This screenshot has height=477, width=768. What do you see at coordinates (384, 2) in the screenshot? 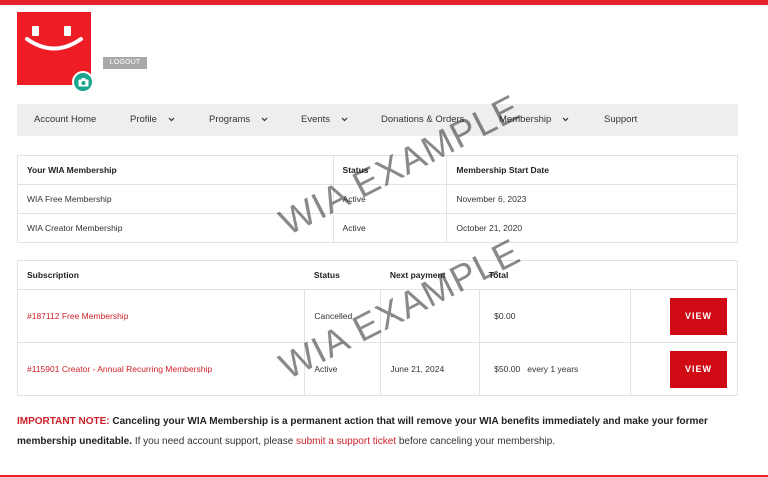
I see `top-accent-bar` at bounding box center [384, 2].